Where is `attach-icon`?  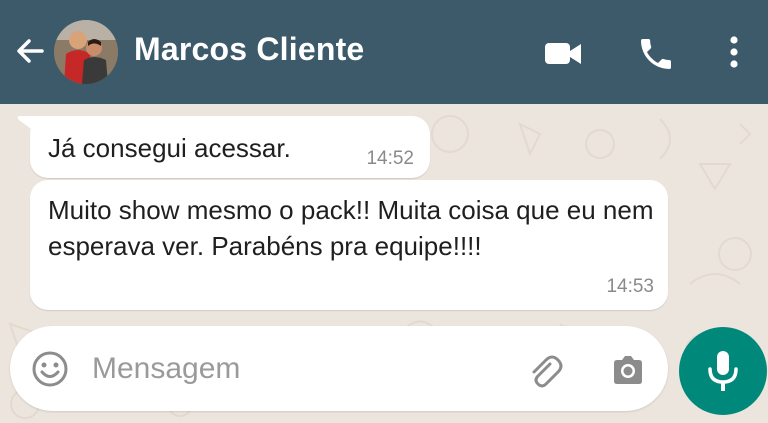
attach-icon is located at coordinates (544, 370).